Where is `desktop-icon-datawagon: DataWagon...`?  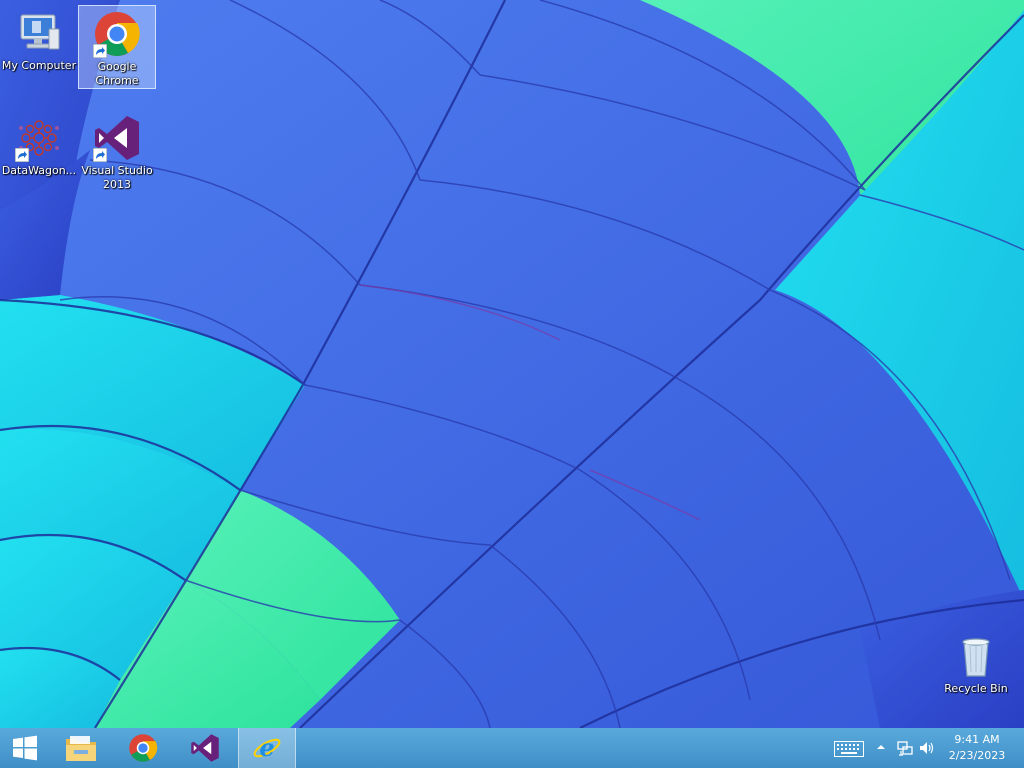
desktop-icon-datawagon: DataWagon... is located at coordinates (39, 152).